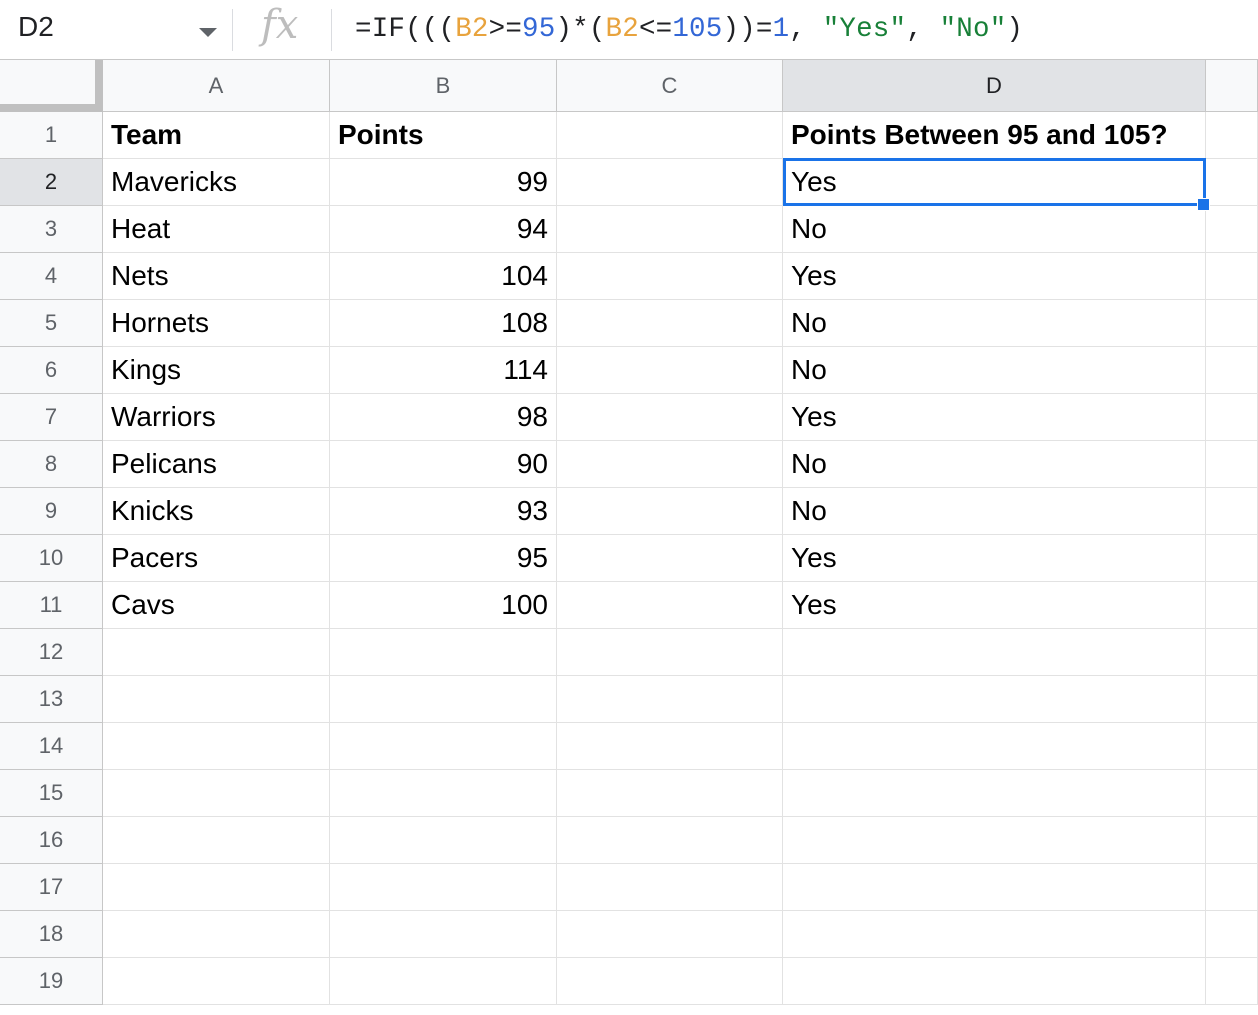  I want to click on cell-b14, so click(443, 746).